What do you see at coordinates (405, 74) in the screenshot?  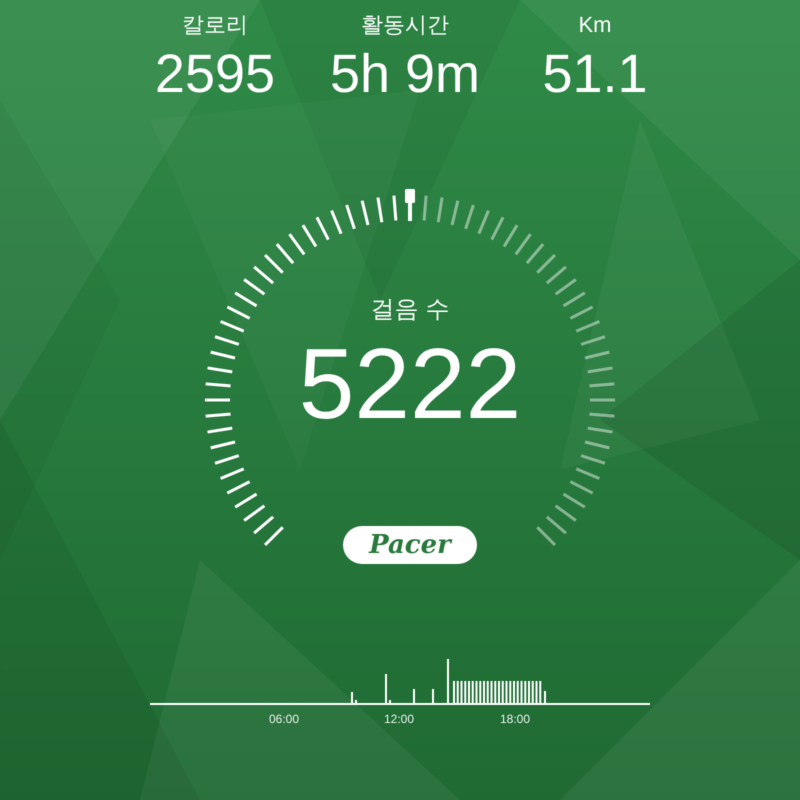 I see `stat-value: 5h 9m` at bounding box center [405, 74].